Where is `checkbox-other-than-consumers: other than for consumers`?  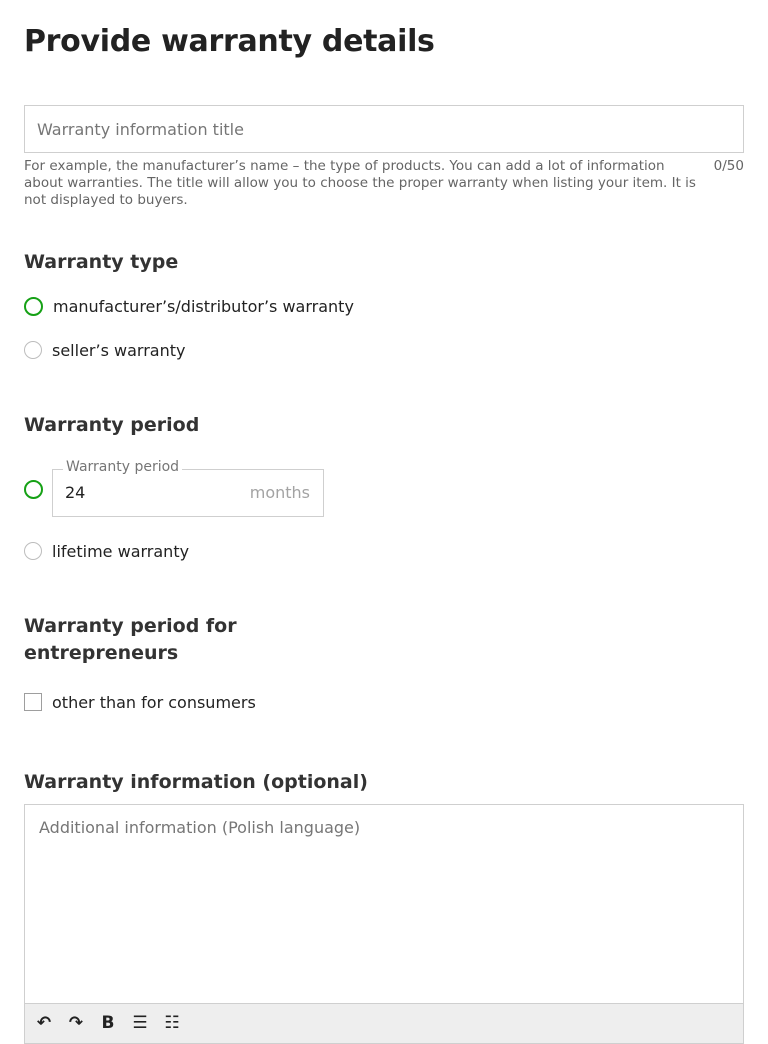 checkbox-other-than-consumers: other than for consumers is located at coordinates (140, 702).